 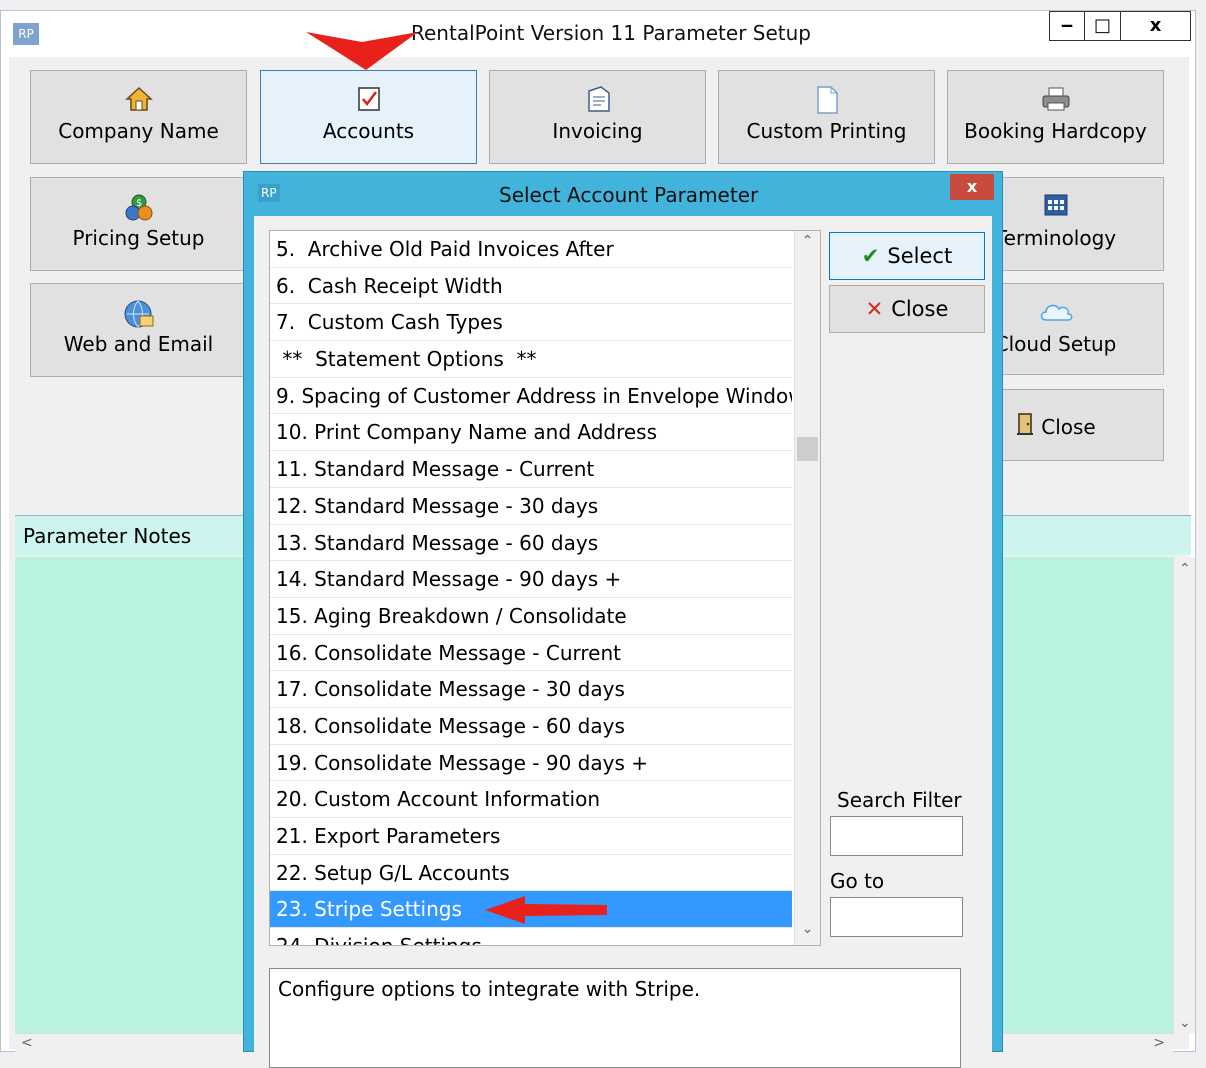 What do you see at coordinates (368, 117) in the screenshot?
I see `accounts-button: Accounts` at bounding box center [368, 117].